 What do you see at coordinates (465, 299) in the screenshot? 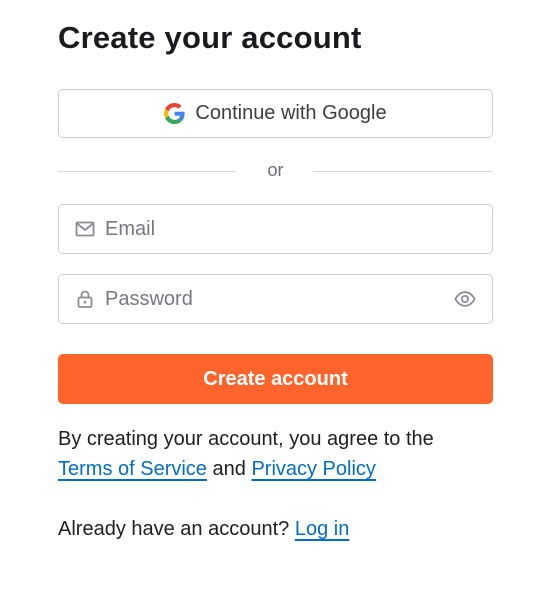
I see `eye-icon` at bounding box center [465, 299].